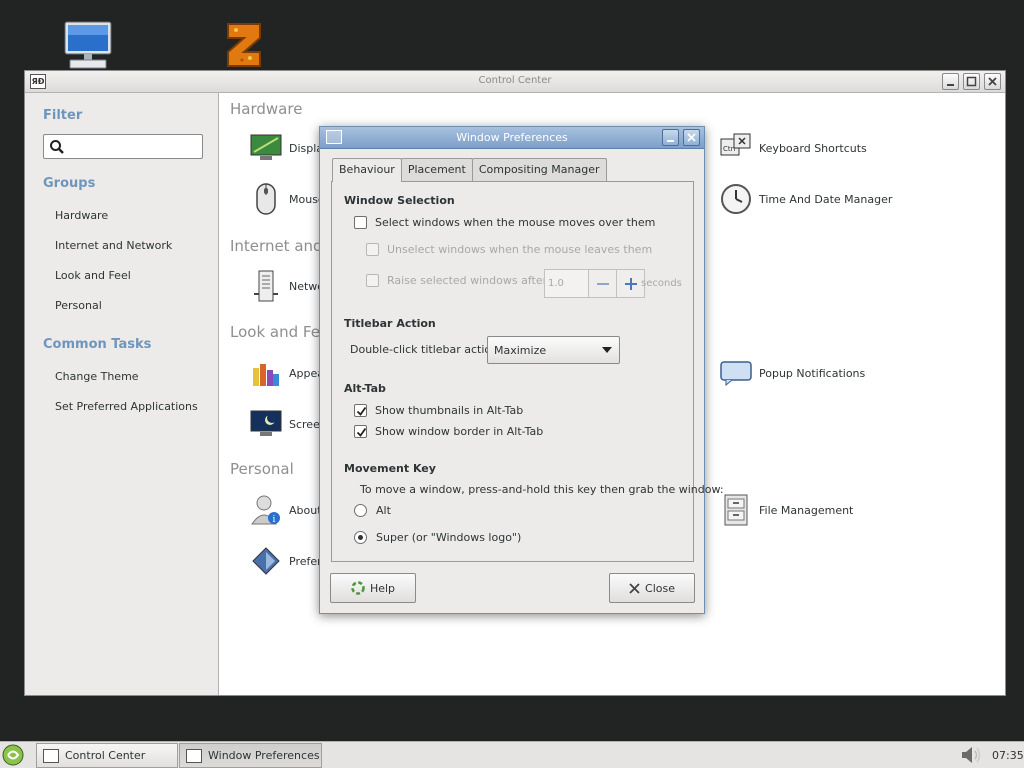 The height and width of the screenshot is (768, 1024). I want to click on preferred-applications-icon, so click(266, 561).